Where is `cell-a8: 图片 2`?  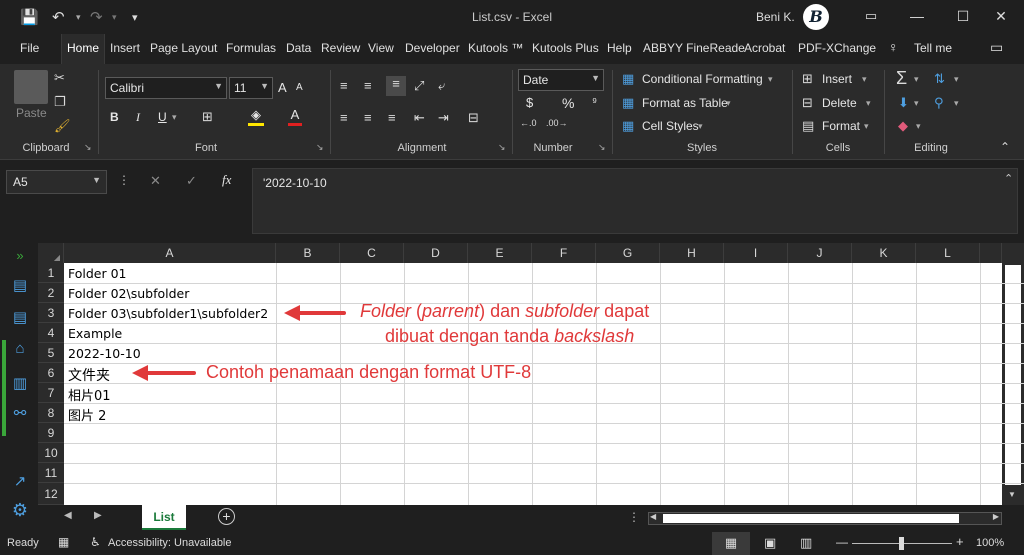 cell-a8: 图片 2 is located at coordinates (87, 414).